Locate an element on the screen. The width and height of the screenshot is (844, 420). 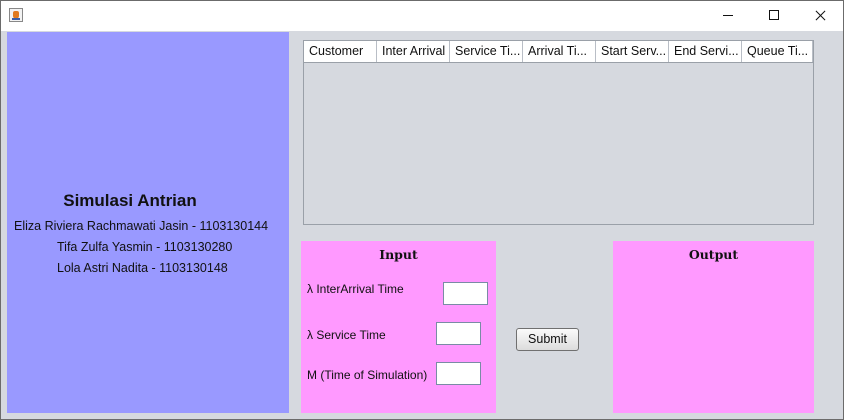
interarrival-time-label: λ InterArrival Time is located at coordinates (355, 289).